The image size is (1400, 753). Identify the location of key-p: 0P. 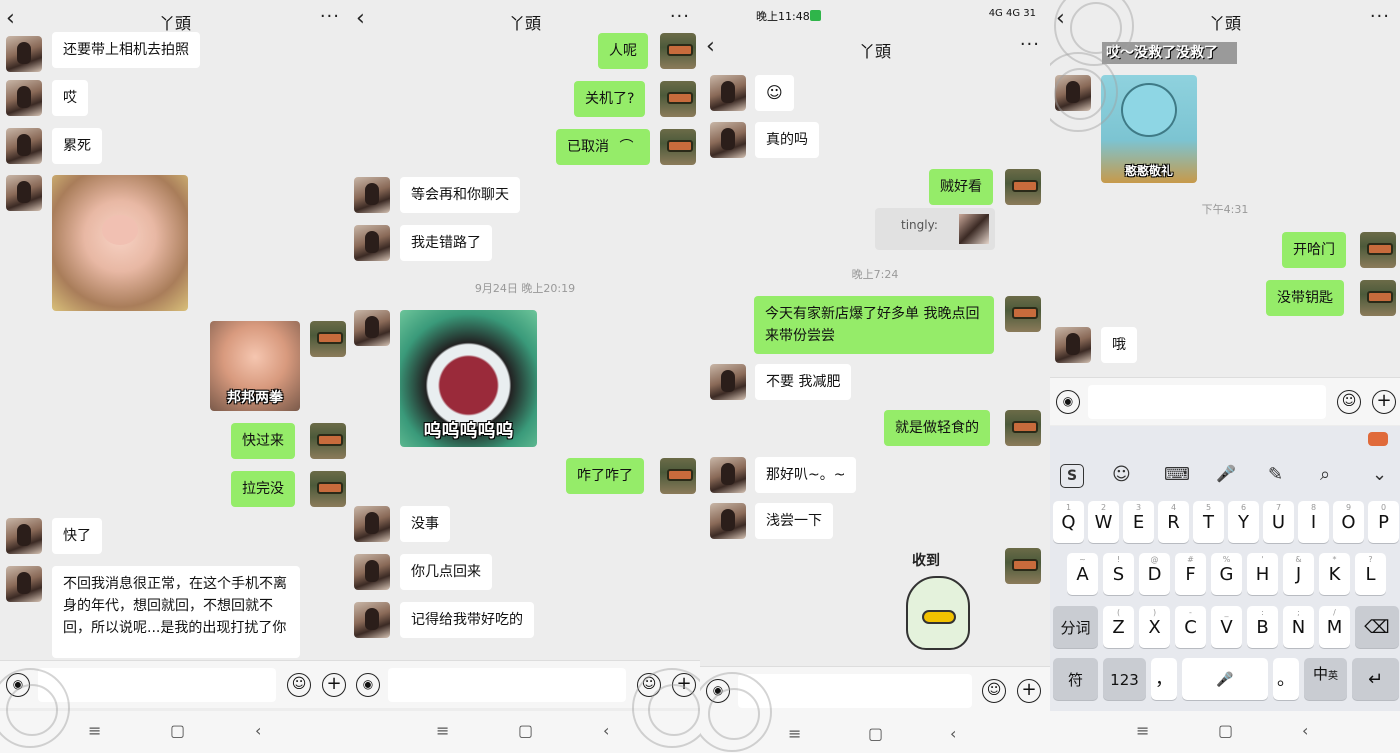
(1383, 522).